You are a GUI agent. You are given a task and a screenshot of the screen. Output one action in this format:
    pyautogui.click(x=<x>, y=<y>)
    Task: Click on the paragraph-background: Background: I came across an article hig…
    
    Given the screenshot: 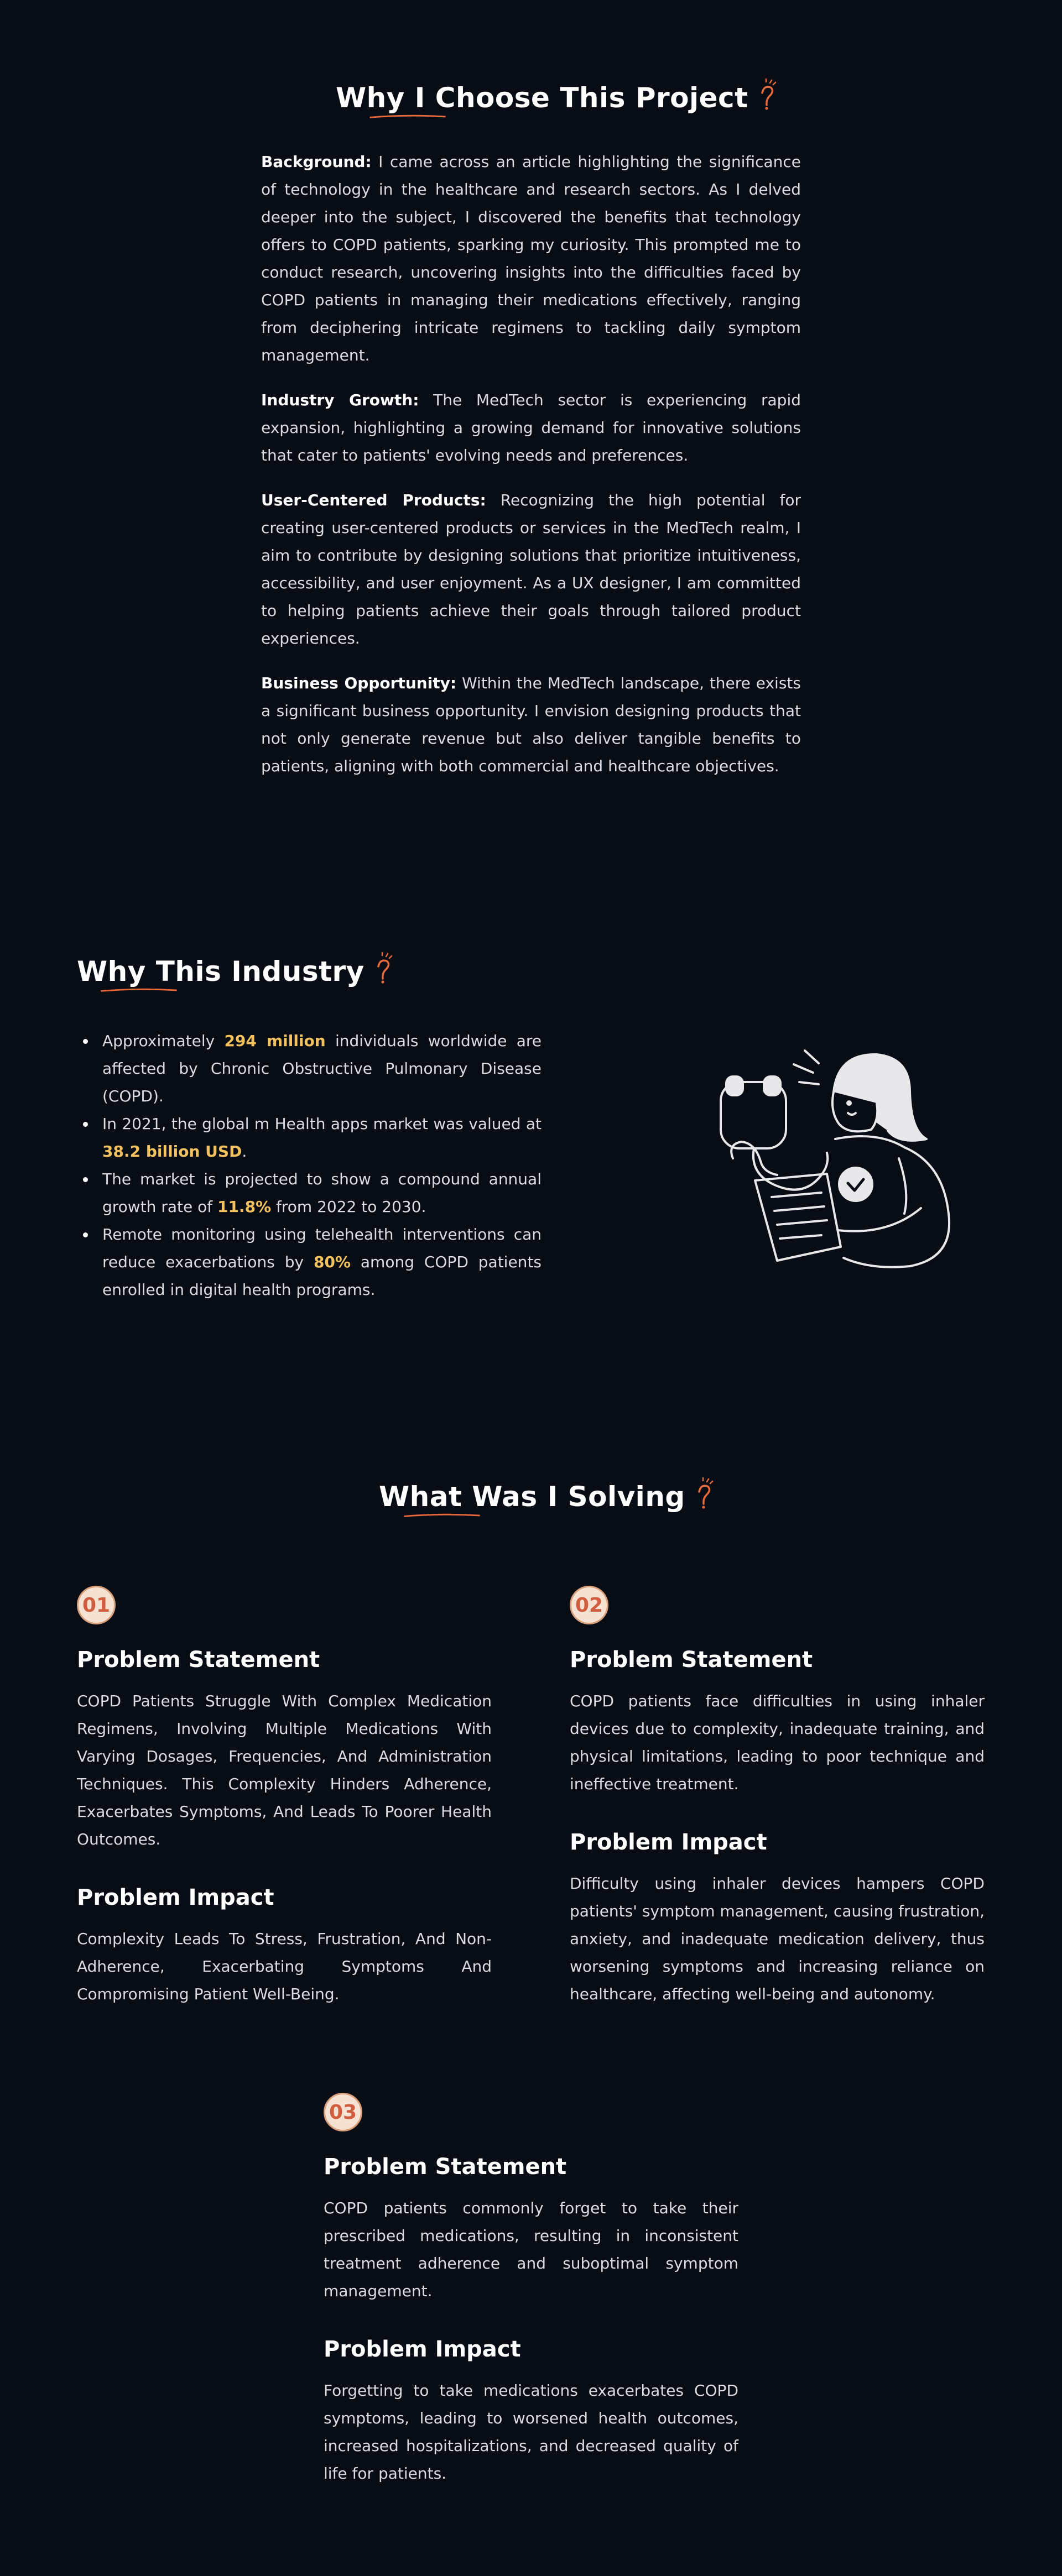 What is the action you would take?
    pyautogui.click(x=531, y=258)
    